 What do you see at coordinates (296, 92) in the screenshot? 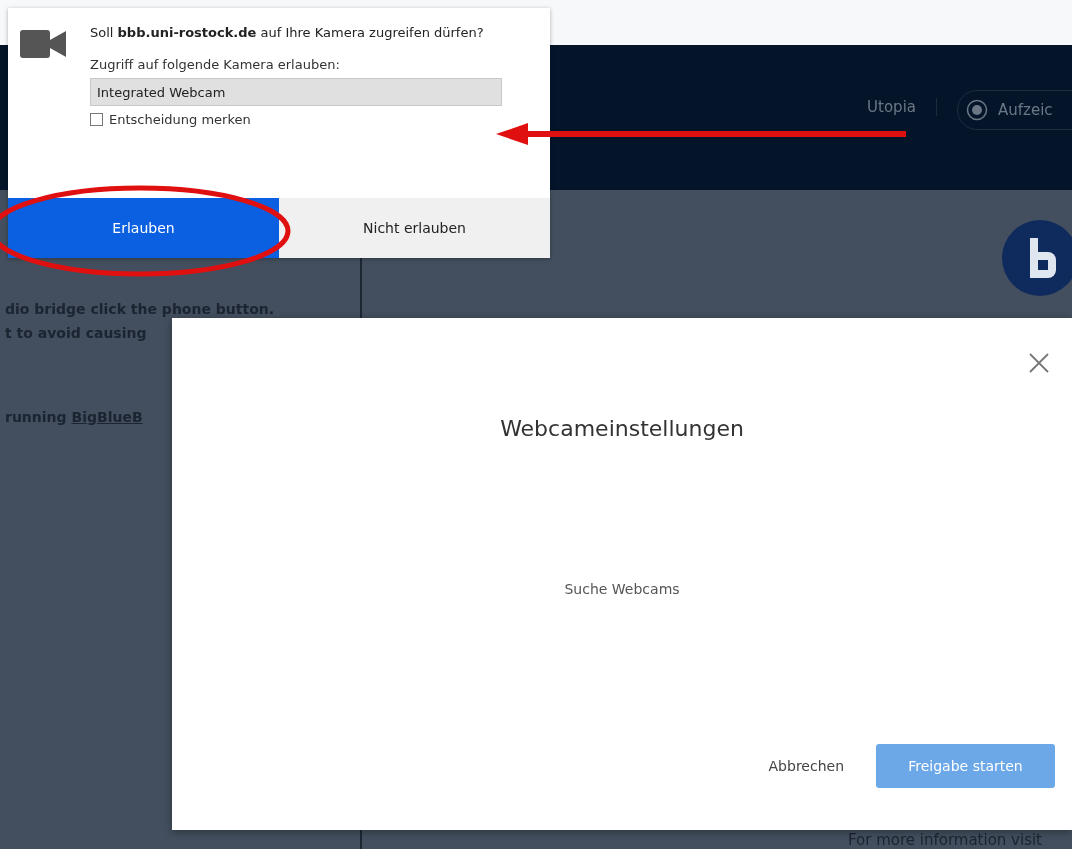
I see `camera-select: Integrated Webcam` at bounding box center [296, 92].